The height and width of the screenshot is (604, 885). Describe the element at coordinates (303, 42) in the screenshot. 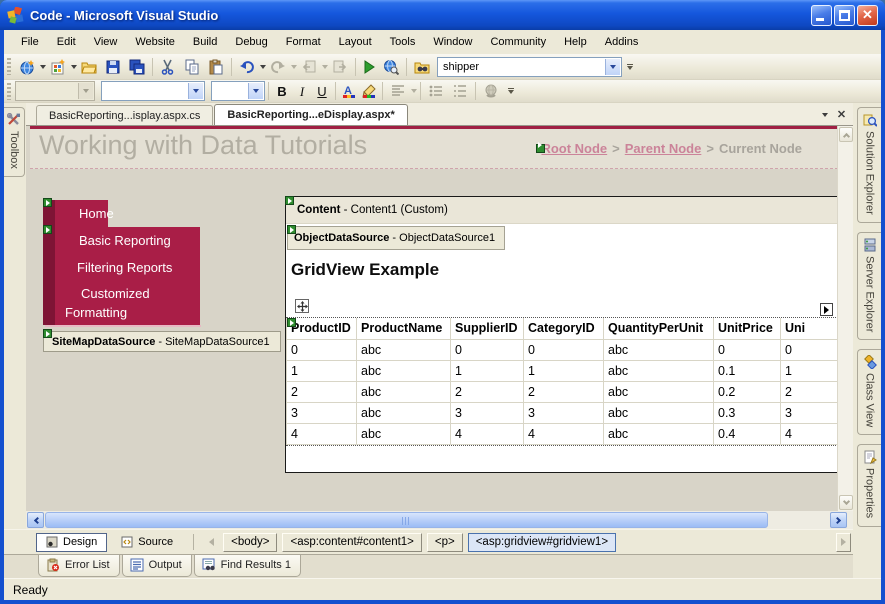

I see `menu-item-format: Format` at that location.